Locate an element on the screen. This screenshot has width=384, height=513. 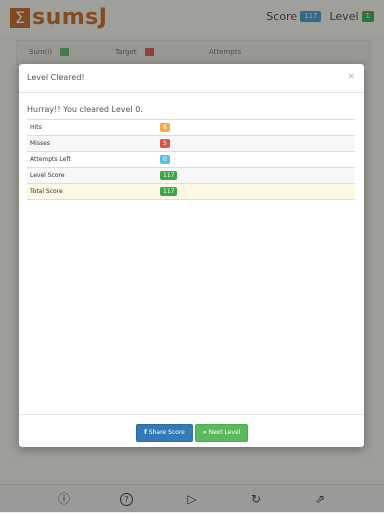
dialog-title: Level Cleared! is located at coordinates (56, 77).